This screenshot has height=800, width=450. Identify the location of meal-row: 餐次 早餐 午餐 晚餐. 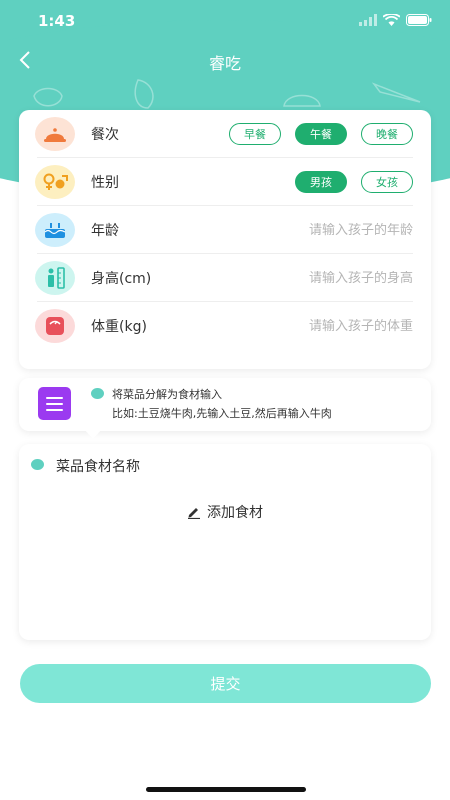
(224, 134).